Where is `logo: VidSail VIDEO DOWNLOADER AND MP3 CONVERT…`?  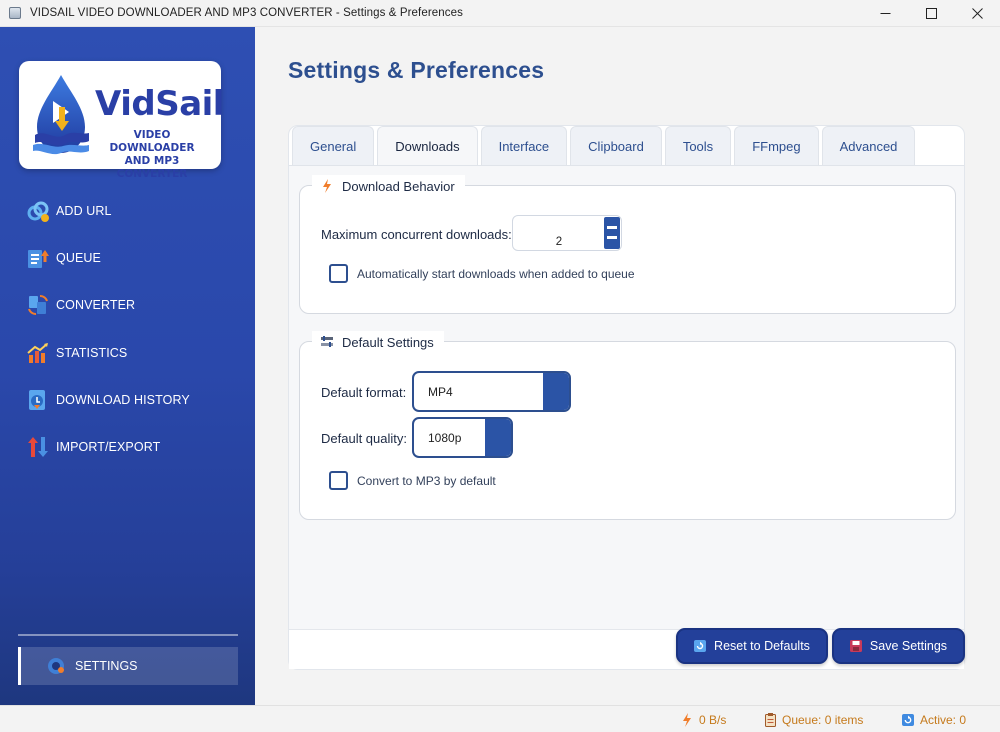
logo: VidSail VIDEO DOWNLOADER AND MP3 CONVERT… is located at coordinates (121, 120).